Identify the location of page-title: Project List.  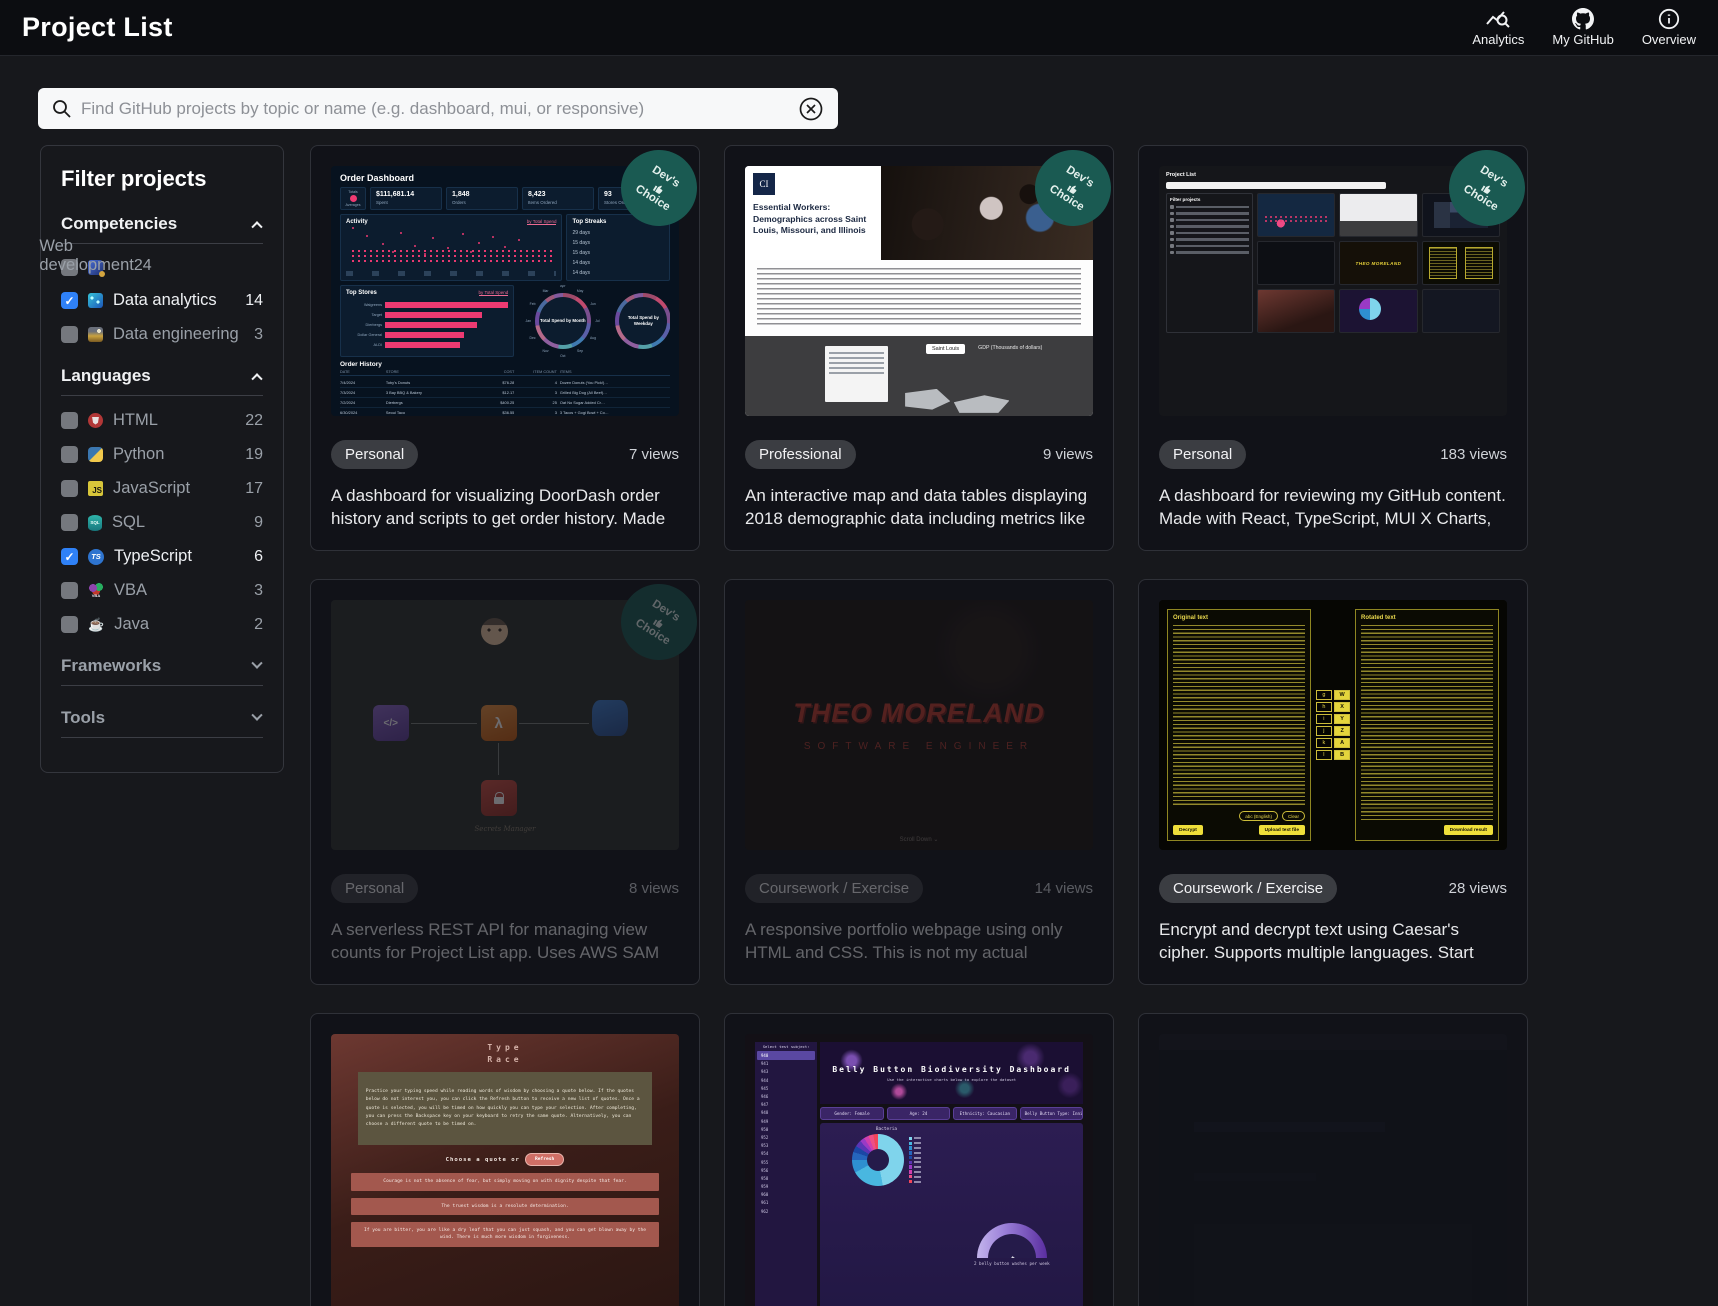
(97, 27).